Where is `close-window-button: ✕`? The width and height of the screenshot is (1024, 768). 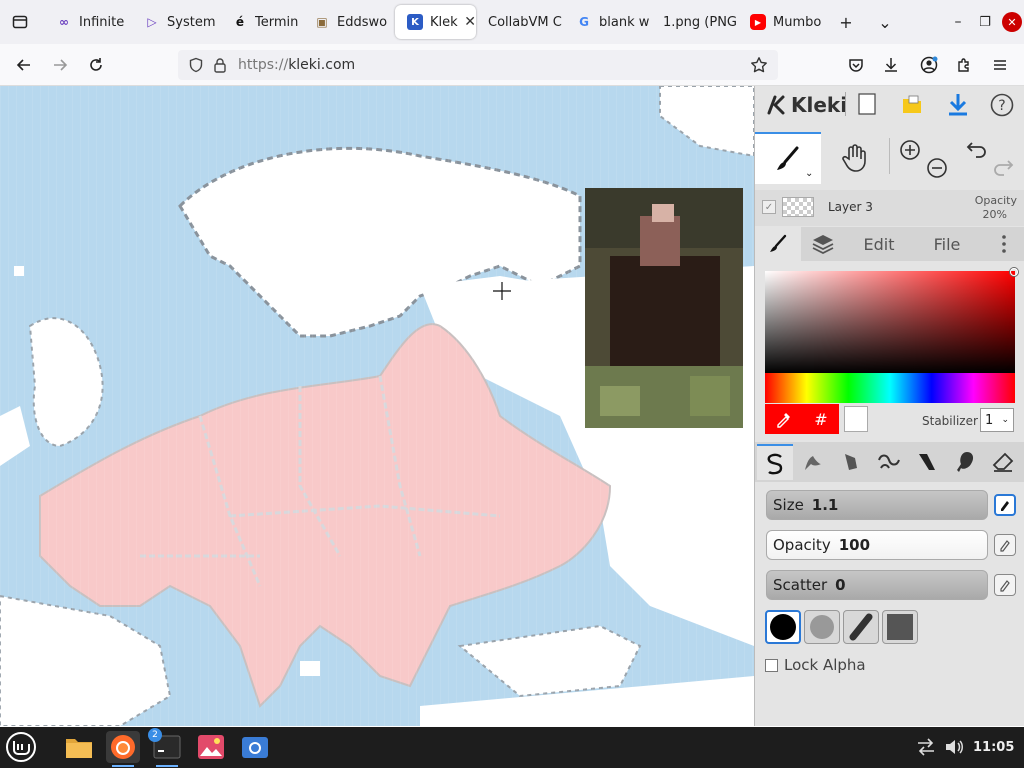 close-window-button: ✕ is located at coordinates (1010, 22).